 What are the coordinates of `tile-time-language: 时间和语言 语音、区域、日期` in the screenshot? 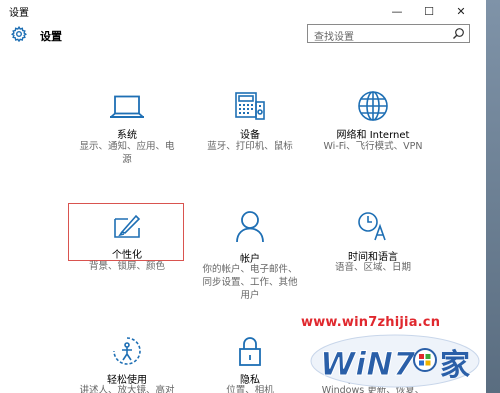 It's located at (373, 238).